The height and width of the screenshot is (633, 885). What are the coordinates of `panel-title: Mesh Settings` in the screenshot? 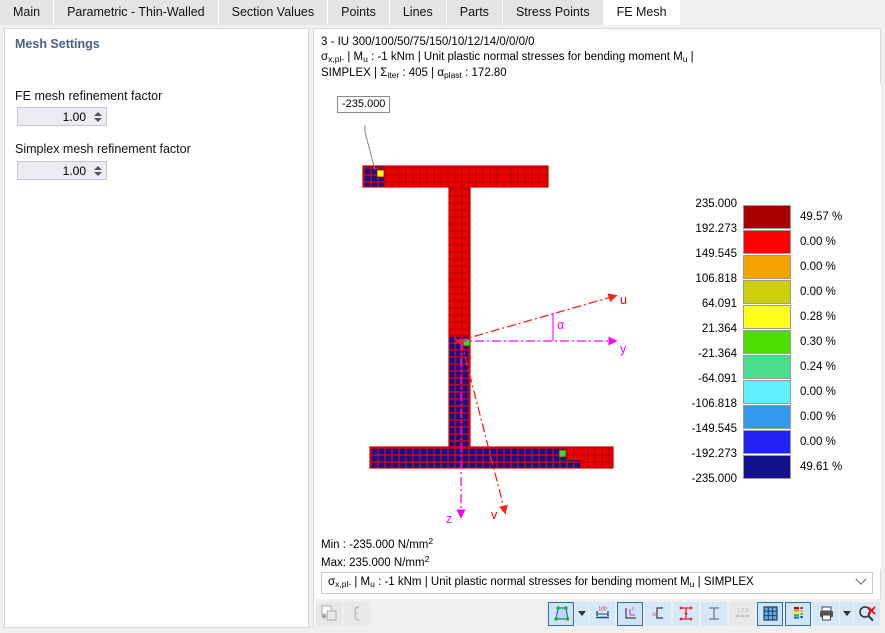 It's located at (57, 44).